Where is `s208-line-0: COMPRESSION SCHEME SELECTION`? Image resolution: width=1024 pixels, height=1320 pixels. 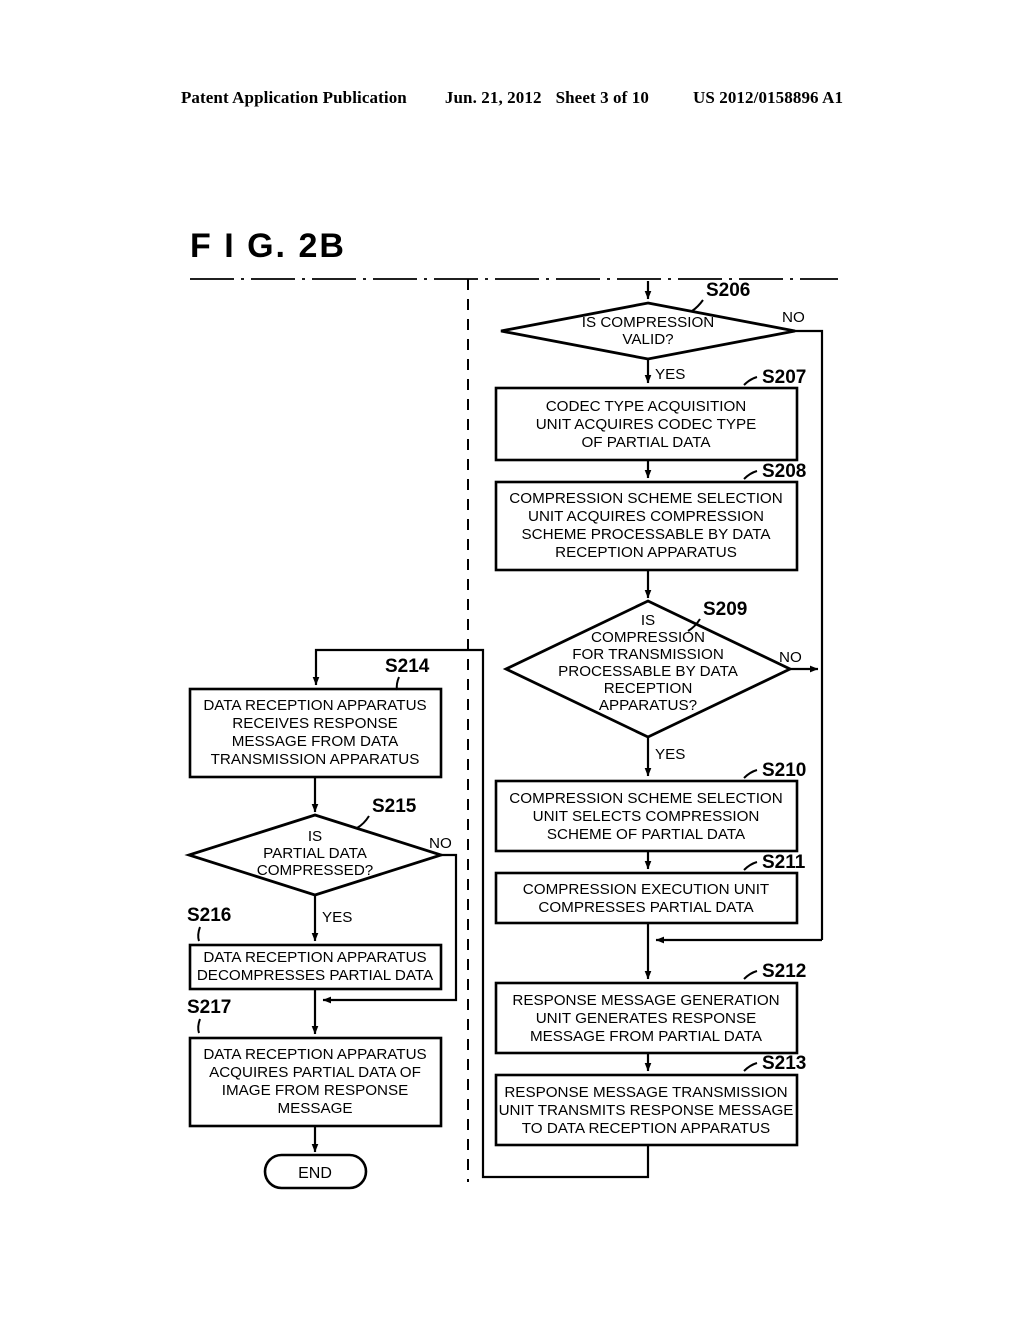
s208-line-0: COMPRESSION SCHEME SELECTION is located at coordinates (645, 498).